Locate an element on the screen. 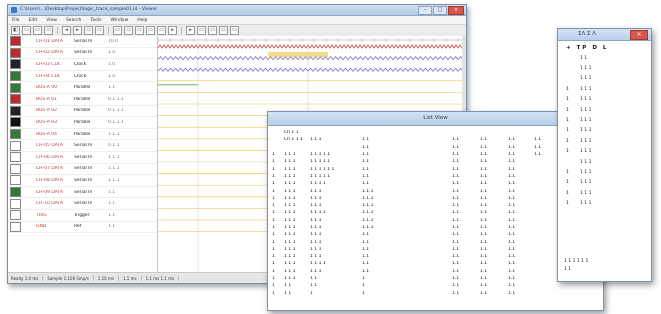  signal-row: BUS-A 04 Parallel 1.1.1 is located at coordinates (82, 135).